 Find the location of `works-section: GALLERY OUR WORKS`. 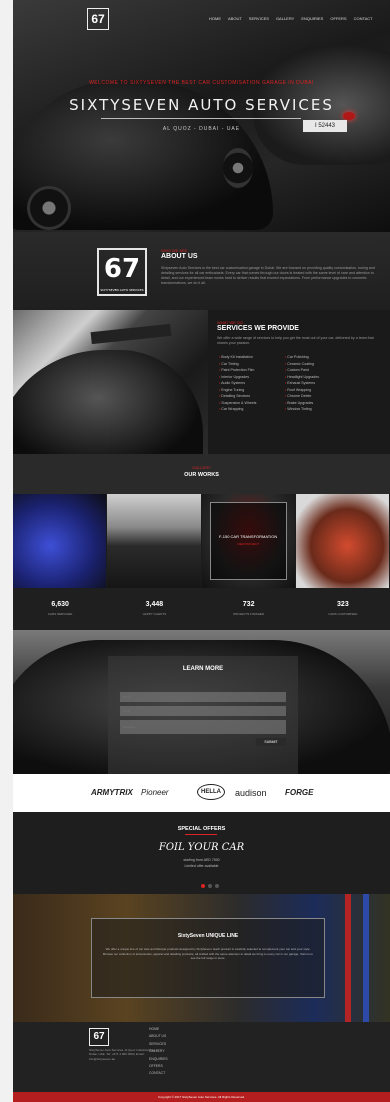

works-section: GALLERY OUR WORKS is located at coordinates (201, 474).